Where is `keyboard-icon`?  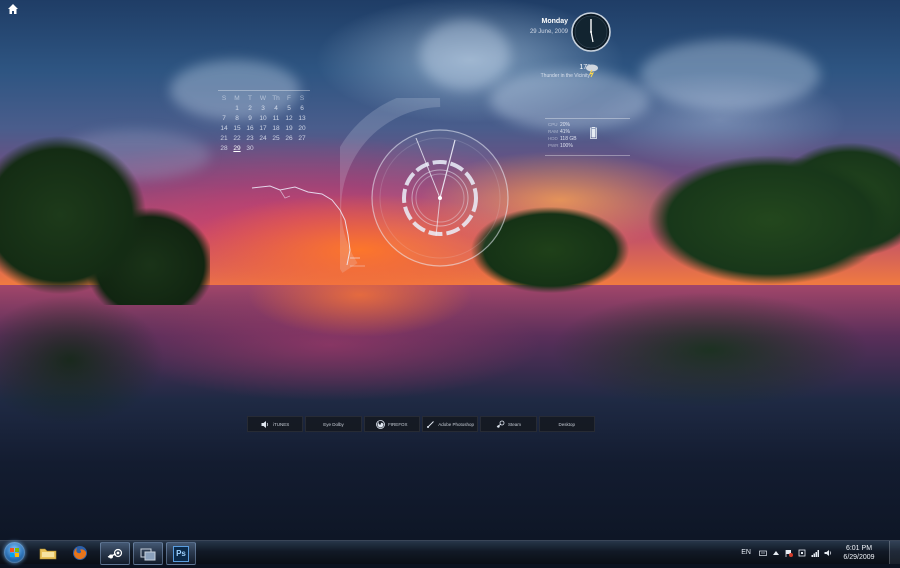 keyboard-icon is located at coordinates (763, 553).